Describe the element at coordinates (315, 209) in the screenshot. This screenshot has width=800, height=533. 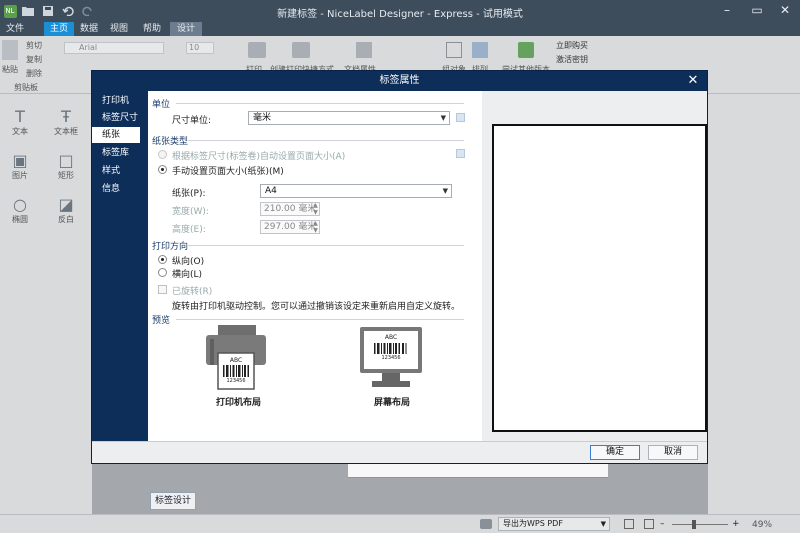
I see `width-stepper: ▲ ▼` at that location.